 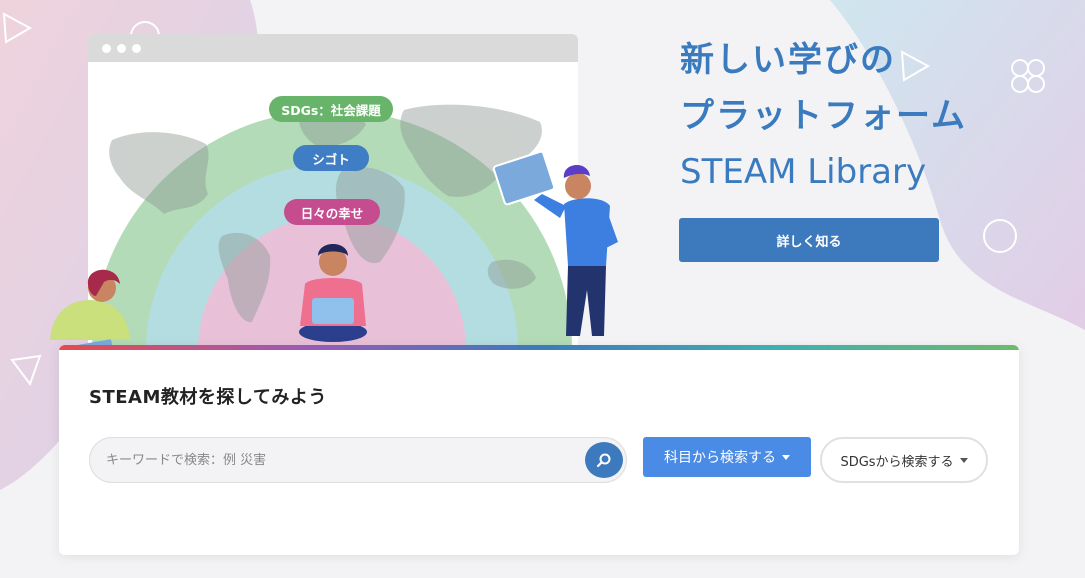 I want to click on sdgs-search-dropdown: SDGsから検索する, so click(x=904, y=460).